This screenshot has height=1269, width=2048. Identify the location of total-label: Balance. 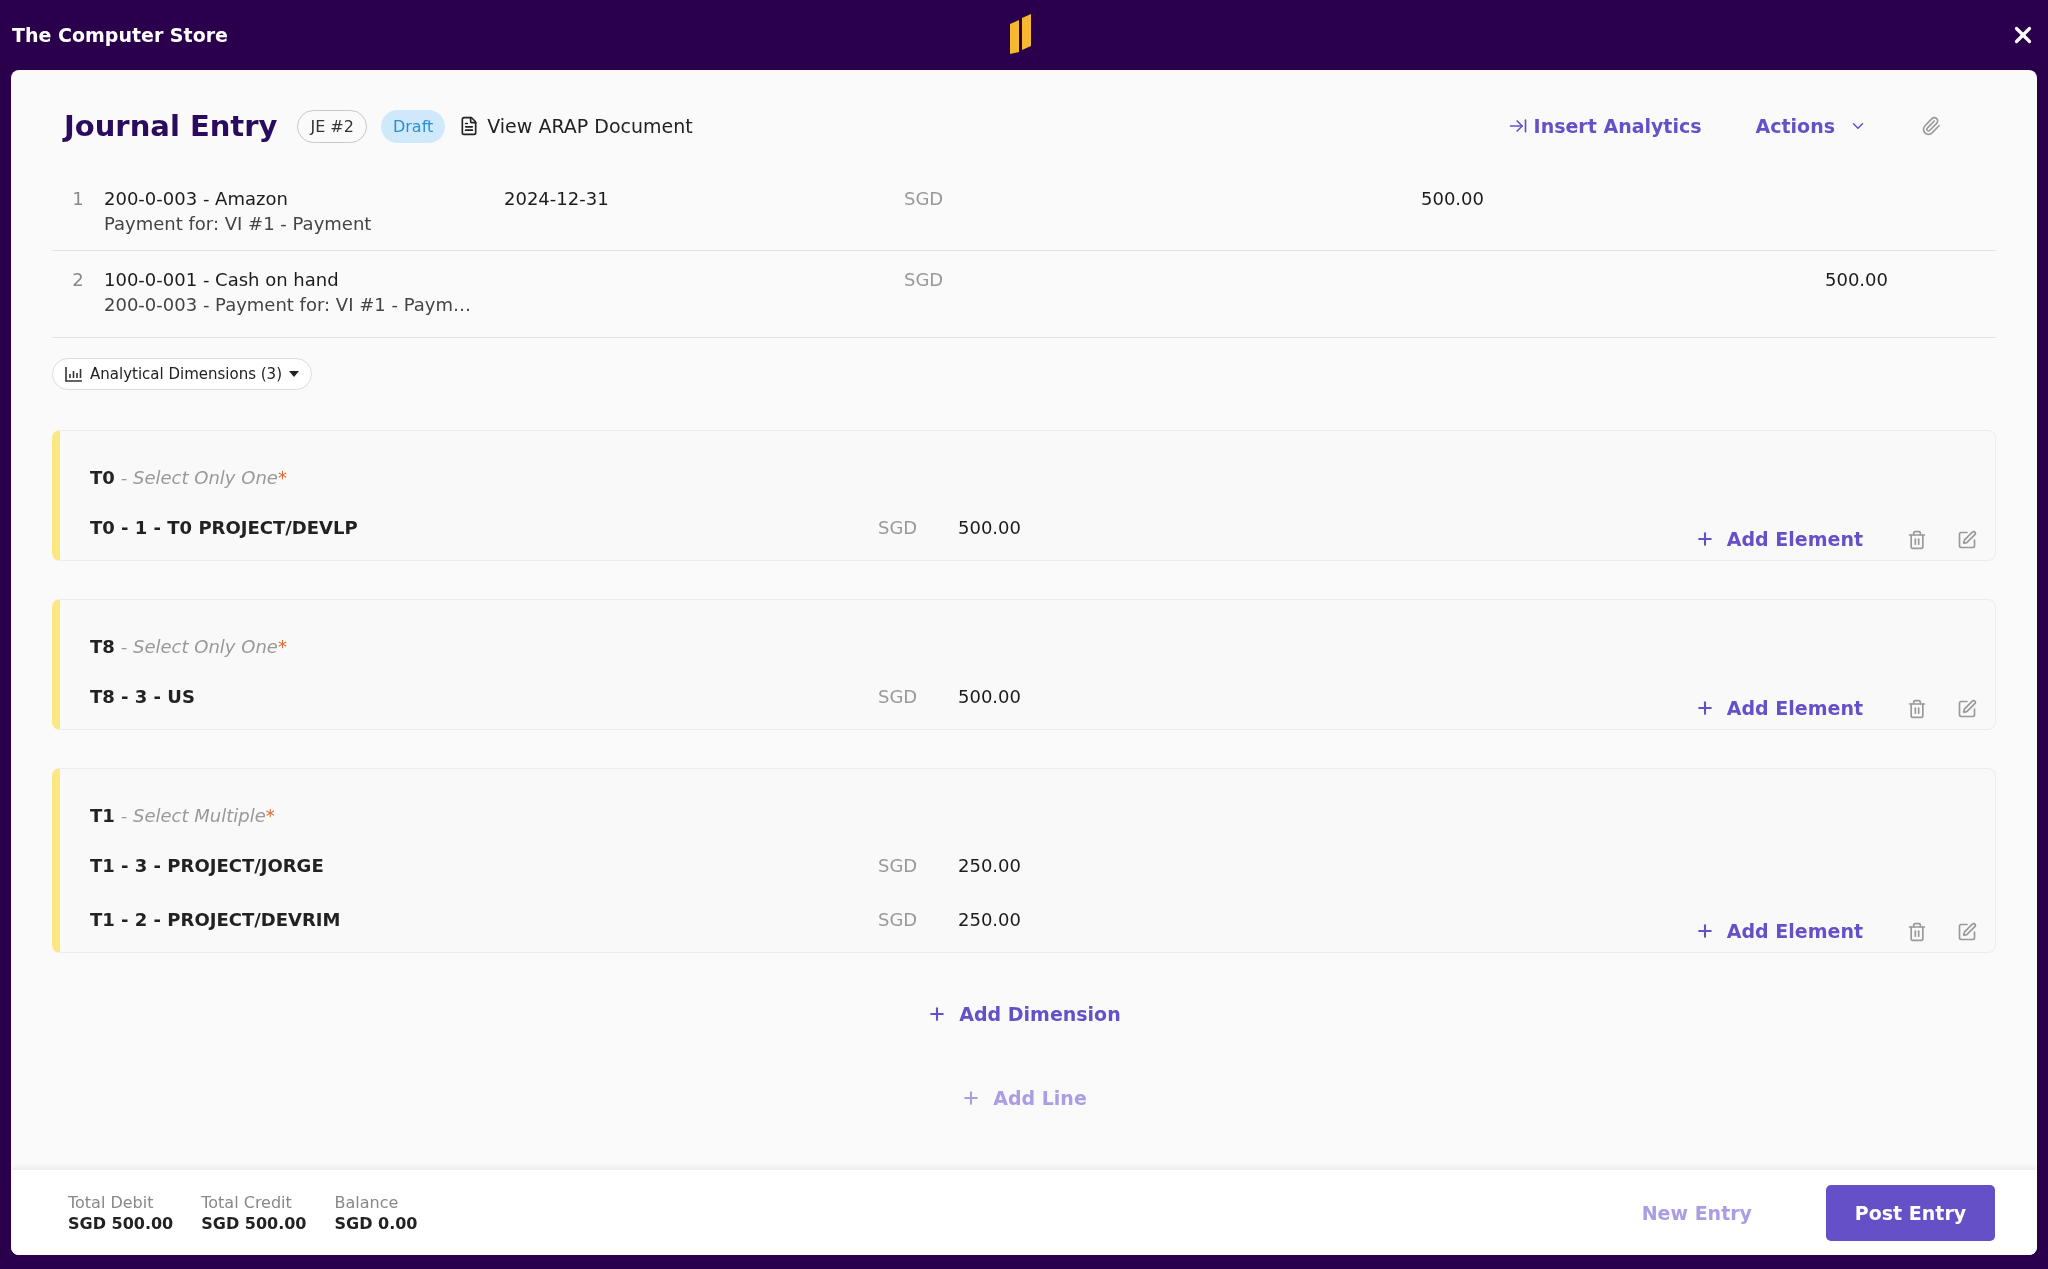
(367, 1202).